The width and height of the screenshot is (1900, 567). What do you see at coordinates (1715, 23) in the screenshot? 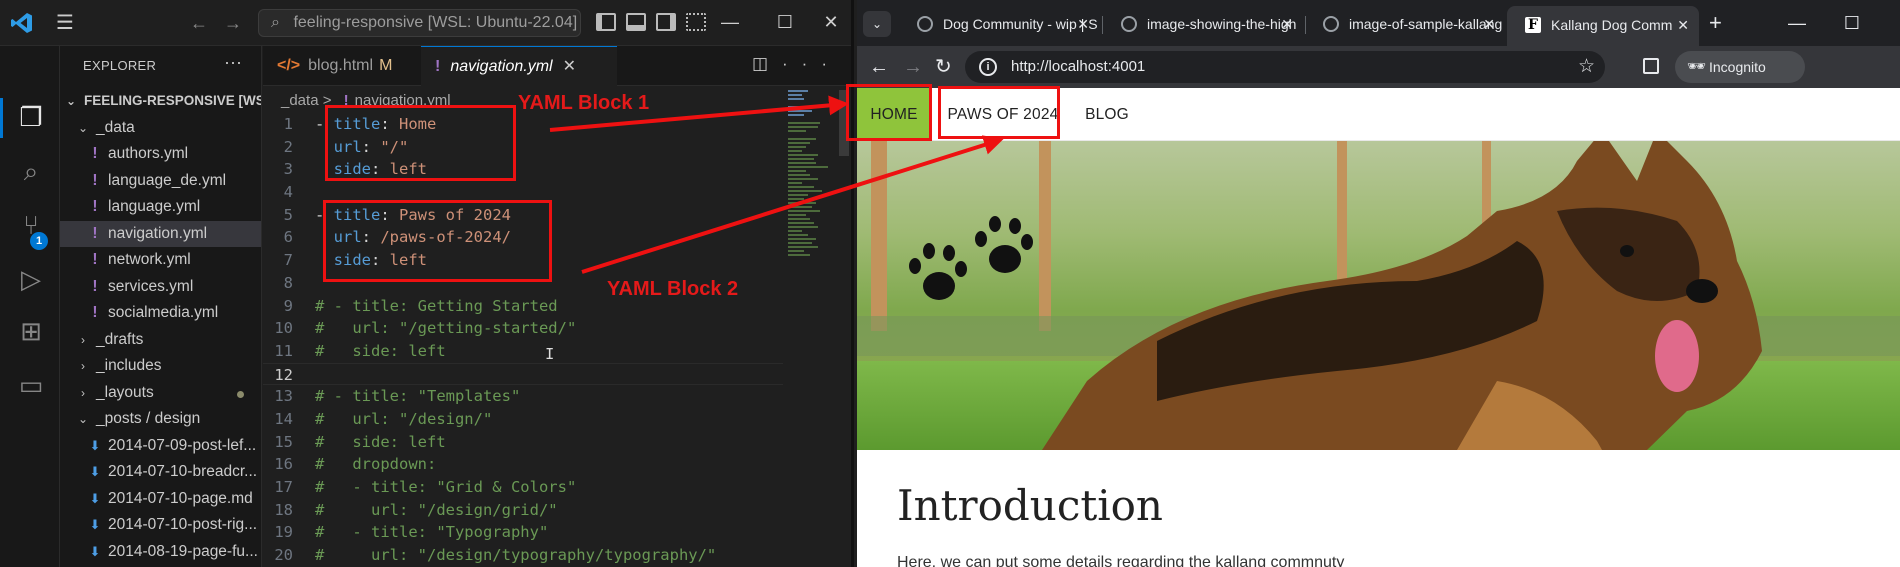
I see `new-tab-icon: +` at bounding box center [1715, 23].